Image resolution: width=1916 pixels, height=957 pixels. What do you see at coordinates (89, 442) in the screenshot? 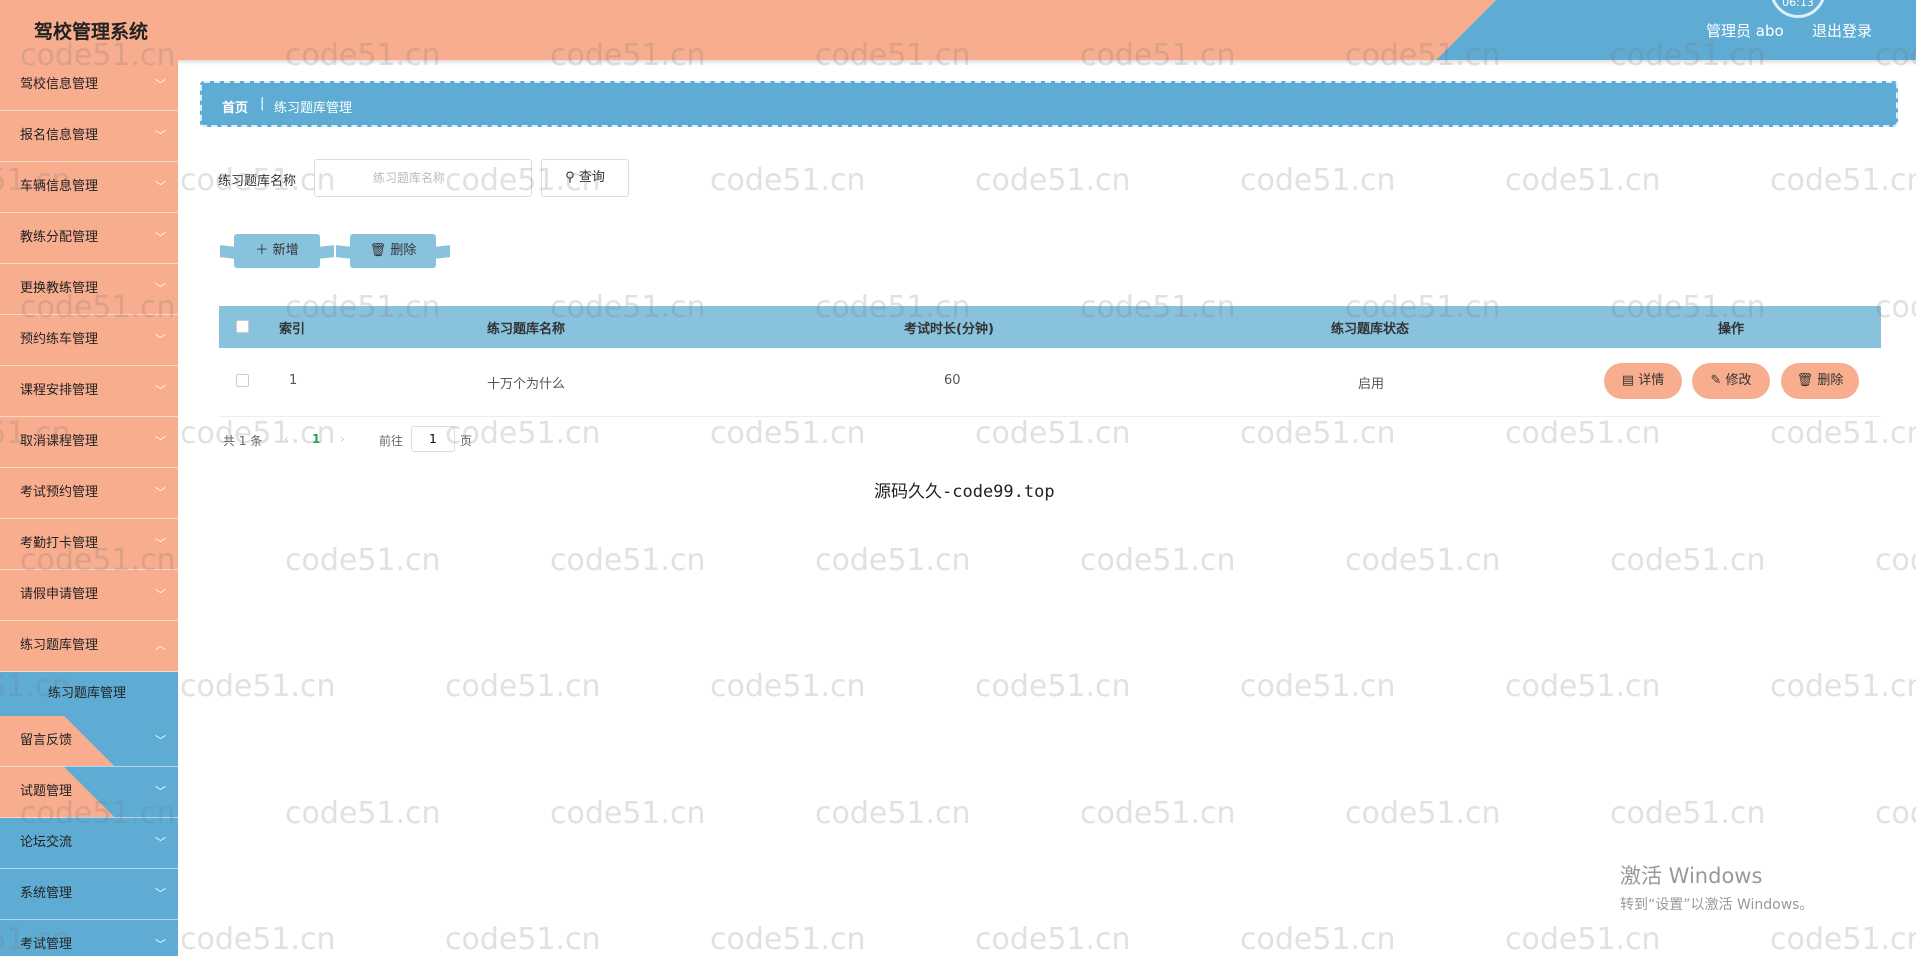
I see `sidebar-item-course-cancel: 取消课程管理 ﹀` at bounding box center [89, 442].